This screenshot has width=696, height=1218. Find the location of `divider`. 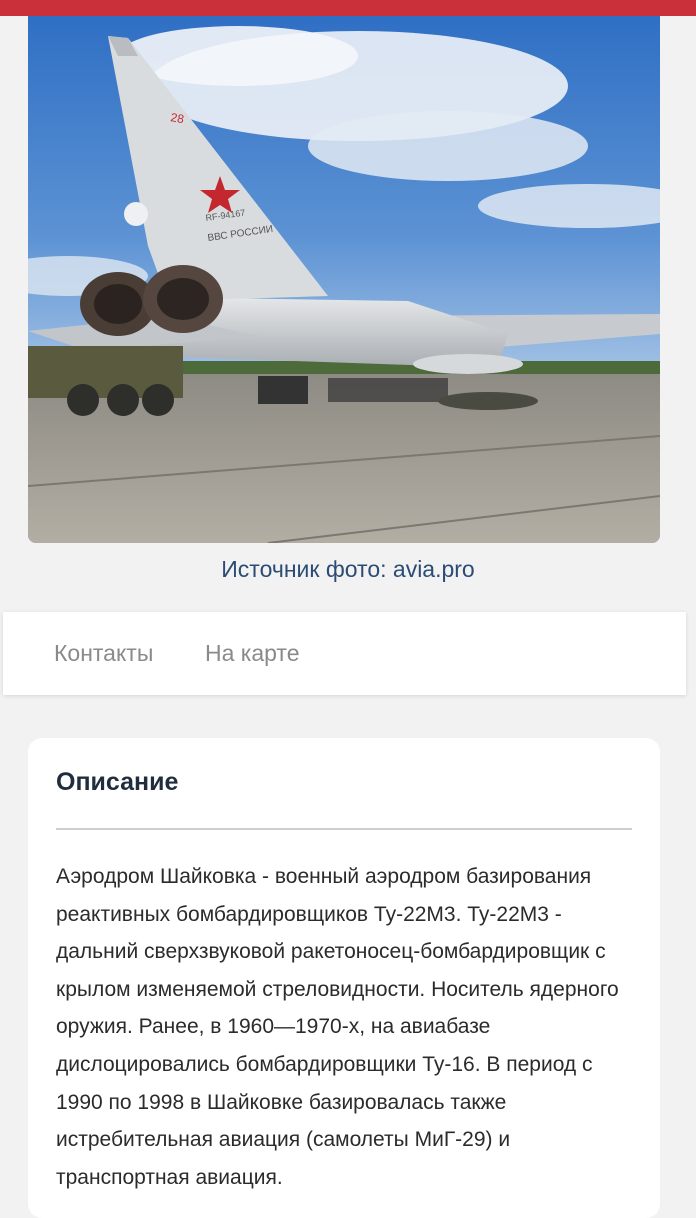

divider is located at coordinates (344, 829).